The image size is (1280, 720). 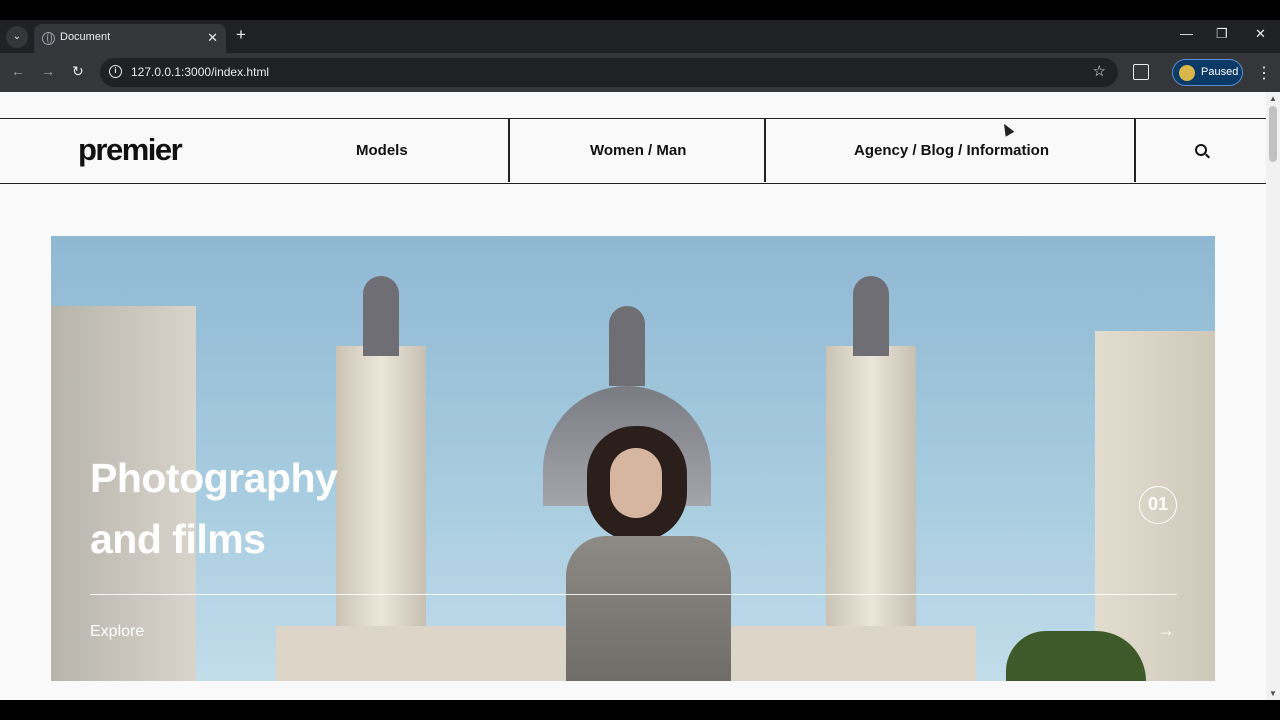 I want to click on reload-button: ↻, so click(x=78, y=71).